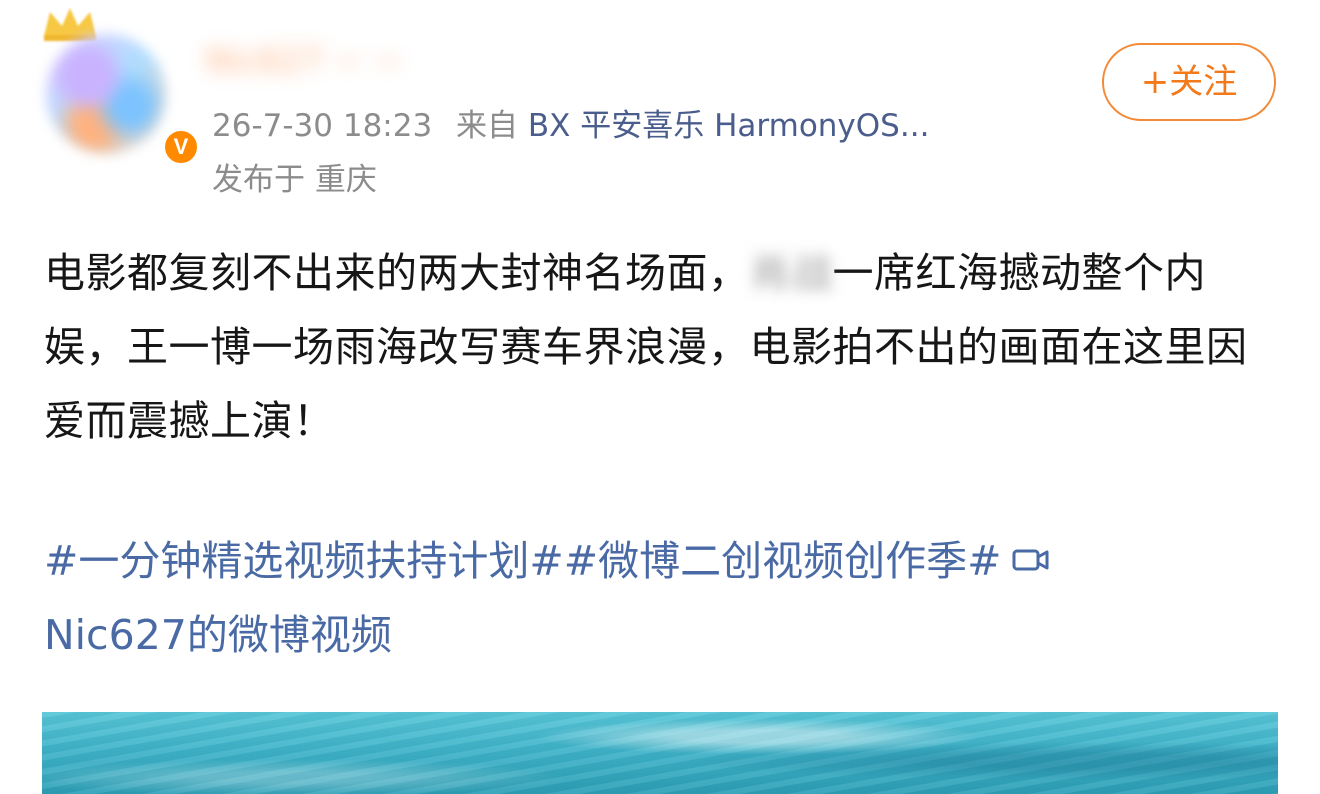  I want to click on avatar, so click(106, 94).